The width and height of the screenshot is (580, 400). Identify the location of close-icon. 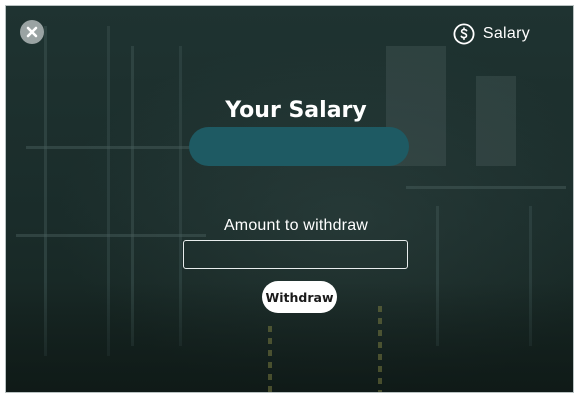
(32, 32).